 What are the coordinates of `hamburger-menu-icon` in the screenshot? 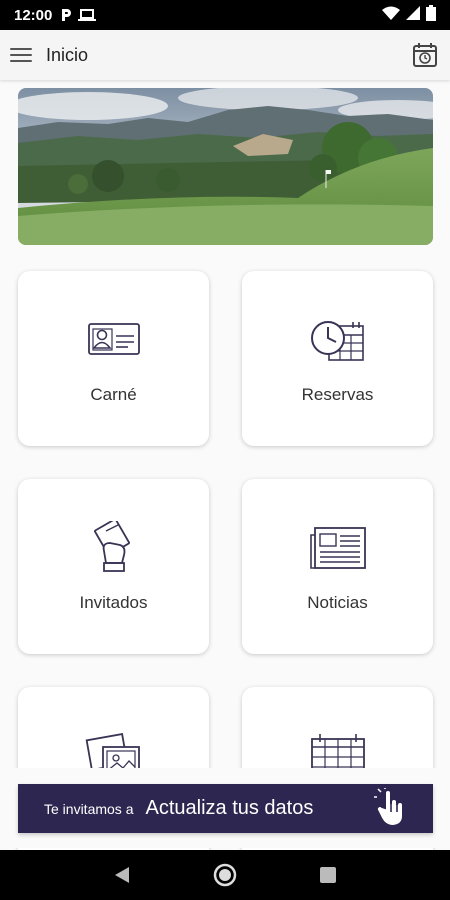 It's located at (23, 55).